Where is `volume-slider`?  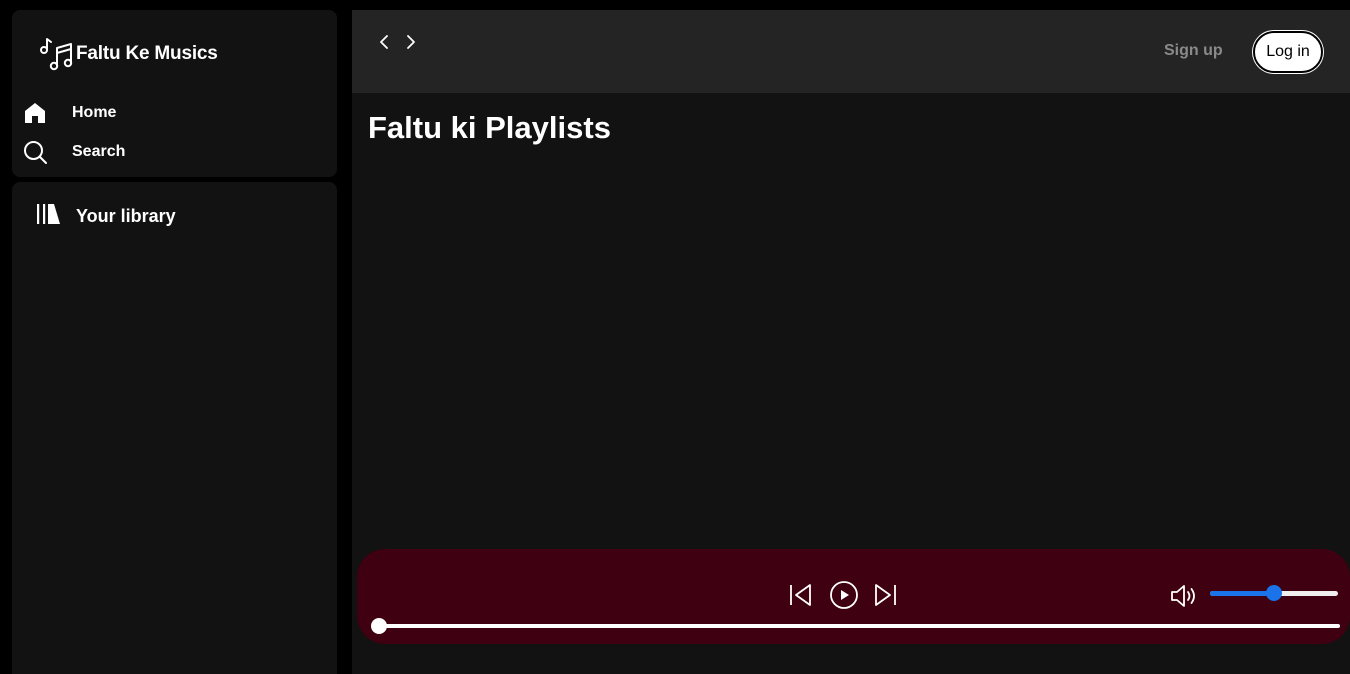
volume-slider is located at coordinates (1274, 593).